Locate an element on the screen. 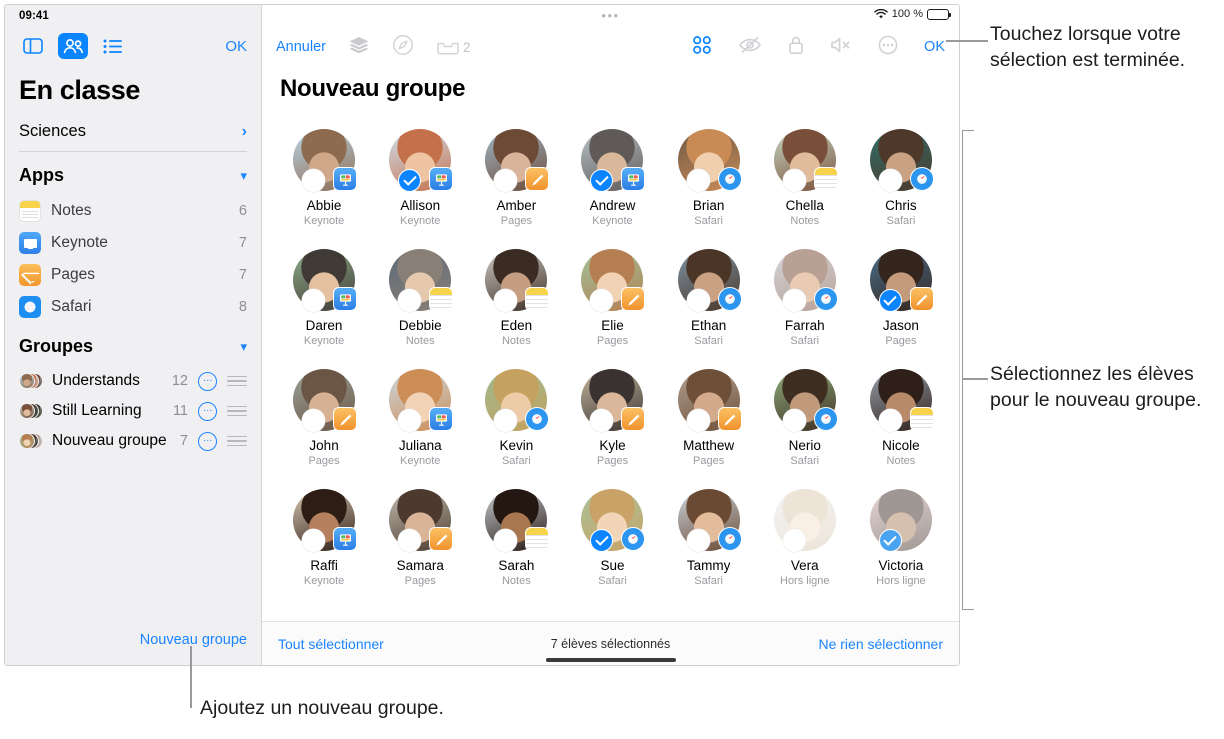  select-none-button: Ne rien sélectionner is located at coordinates (880, 644).